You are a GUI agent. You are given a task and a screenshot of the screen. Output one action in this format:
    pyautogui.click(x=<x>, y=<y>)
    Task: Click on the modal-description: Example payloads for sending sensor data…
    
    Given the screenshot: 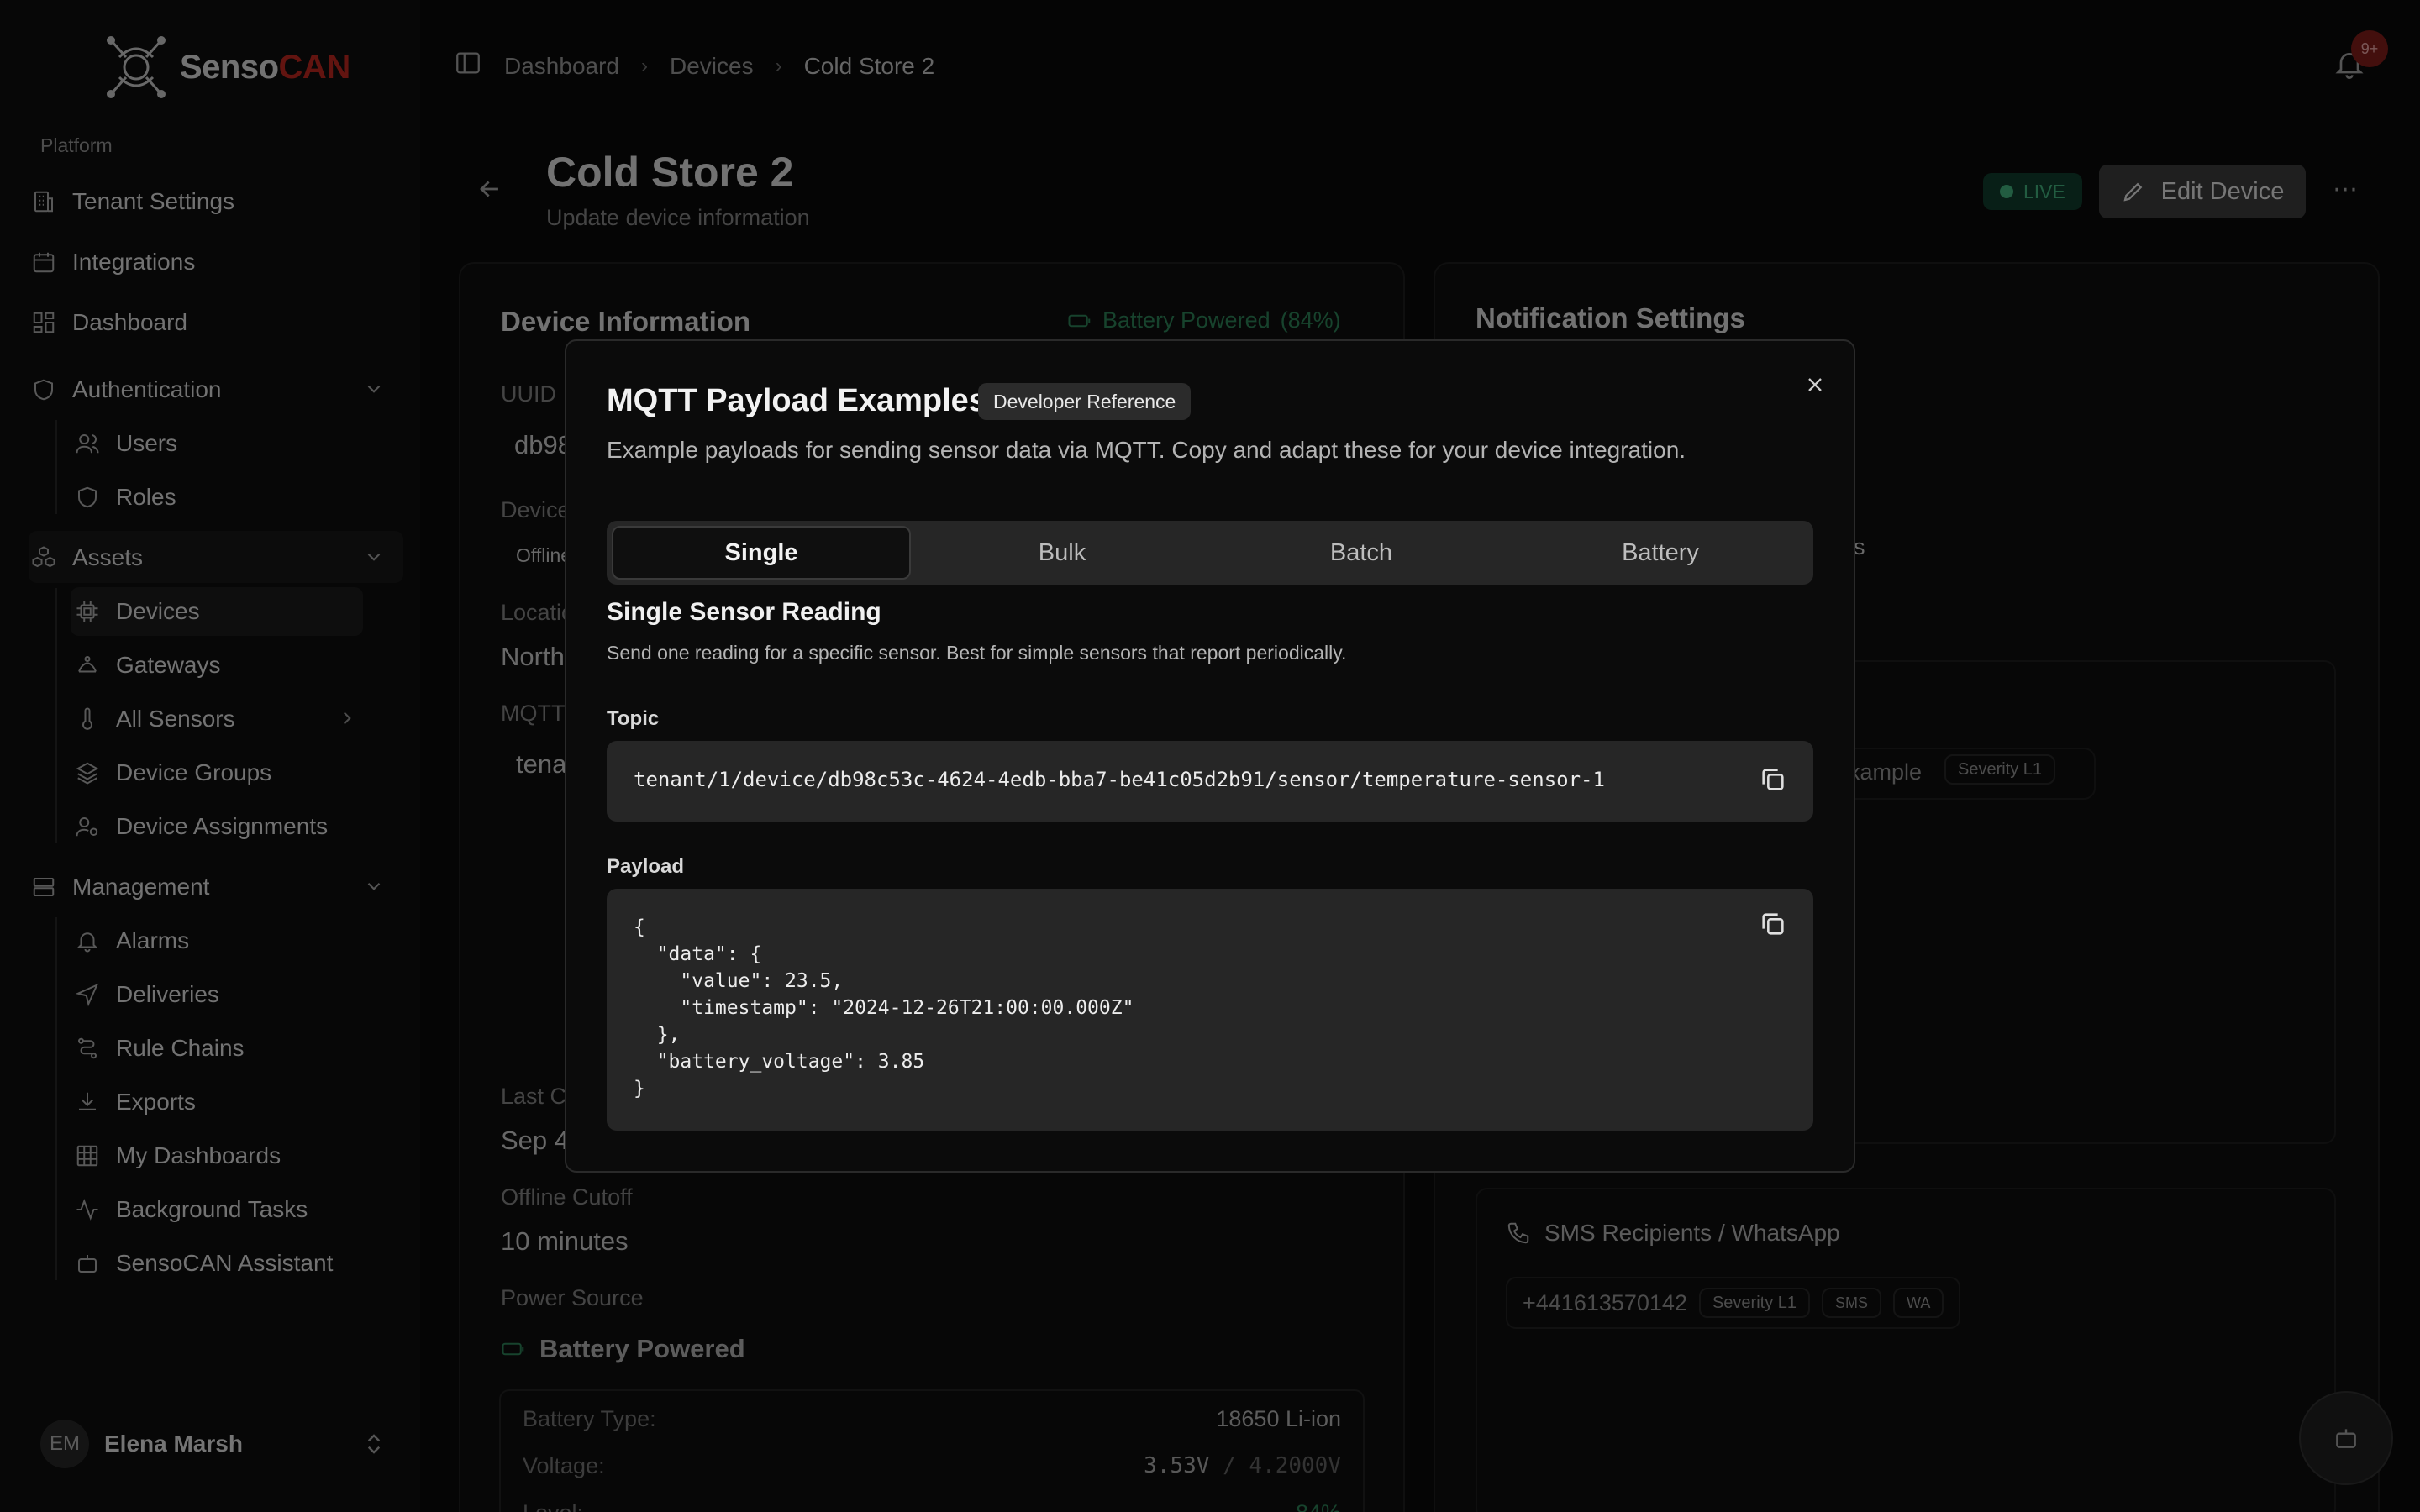 What is the action you would take?
    pyautogui.click(x=1146, y=450)
    